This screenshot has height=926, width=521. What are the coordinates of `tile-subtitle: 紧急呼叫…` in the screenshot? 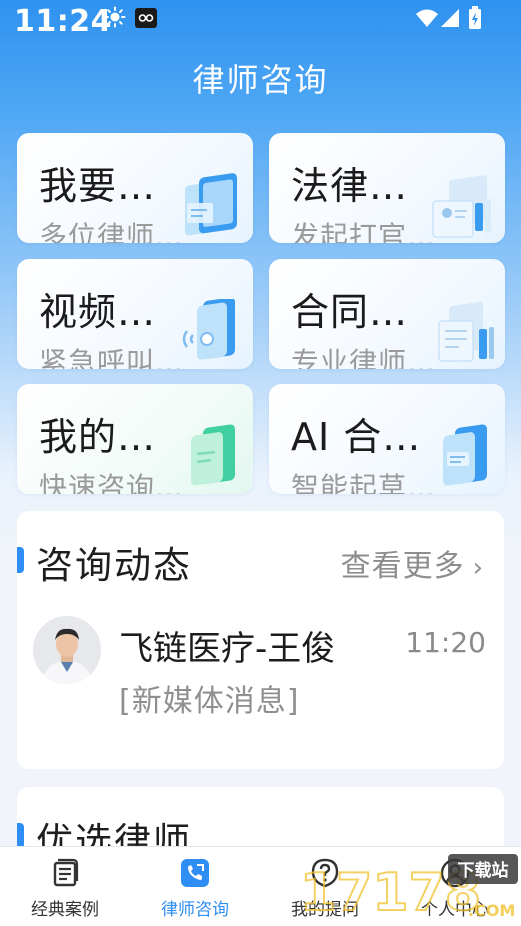 It's located at (112, 357).